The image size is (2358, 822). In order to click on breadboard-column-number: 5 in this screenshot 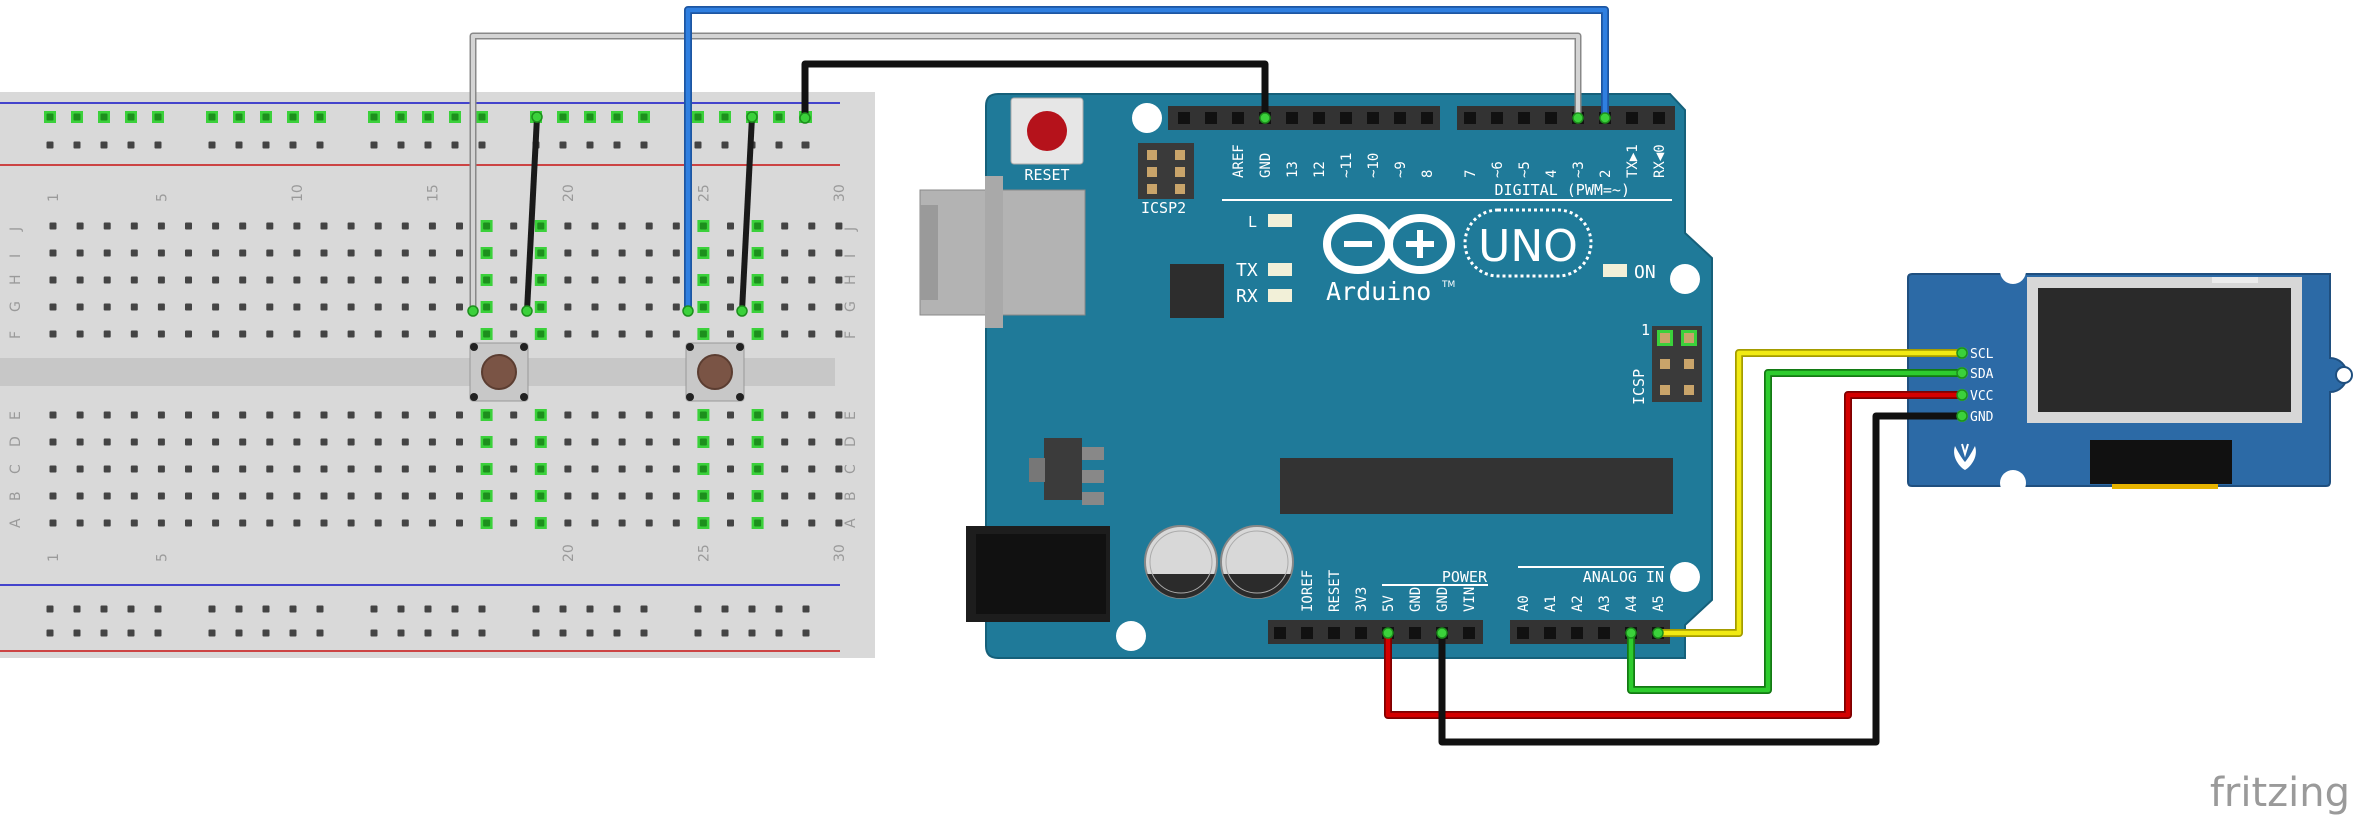, I will do `click(162, 557)`.